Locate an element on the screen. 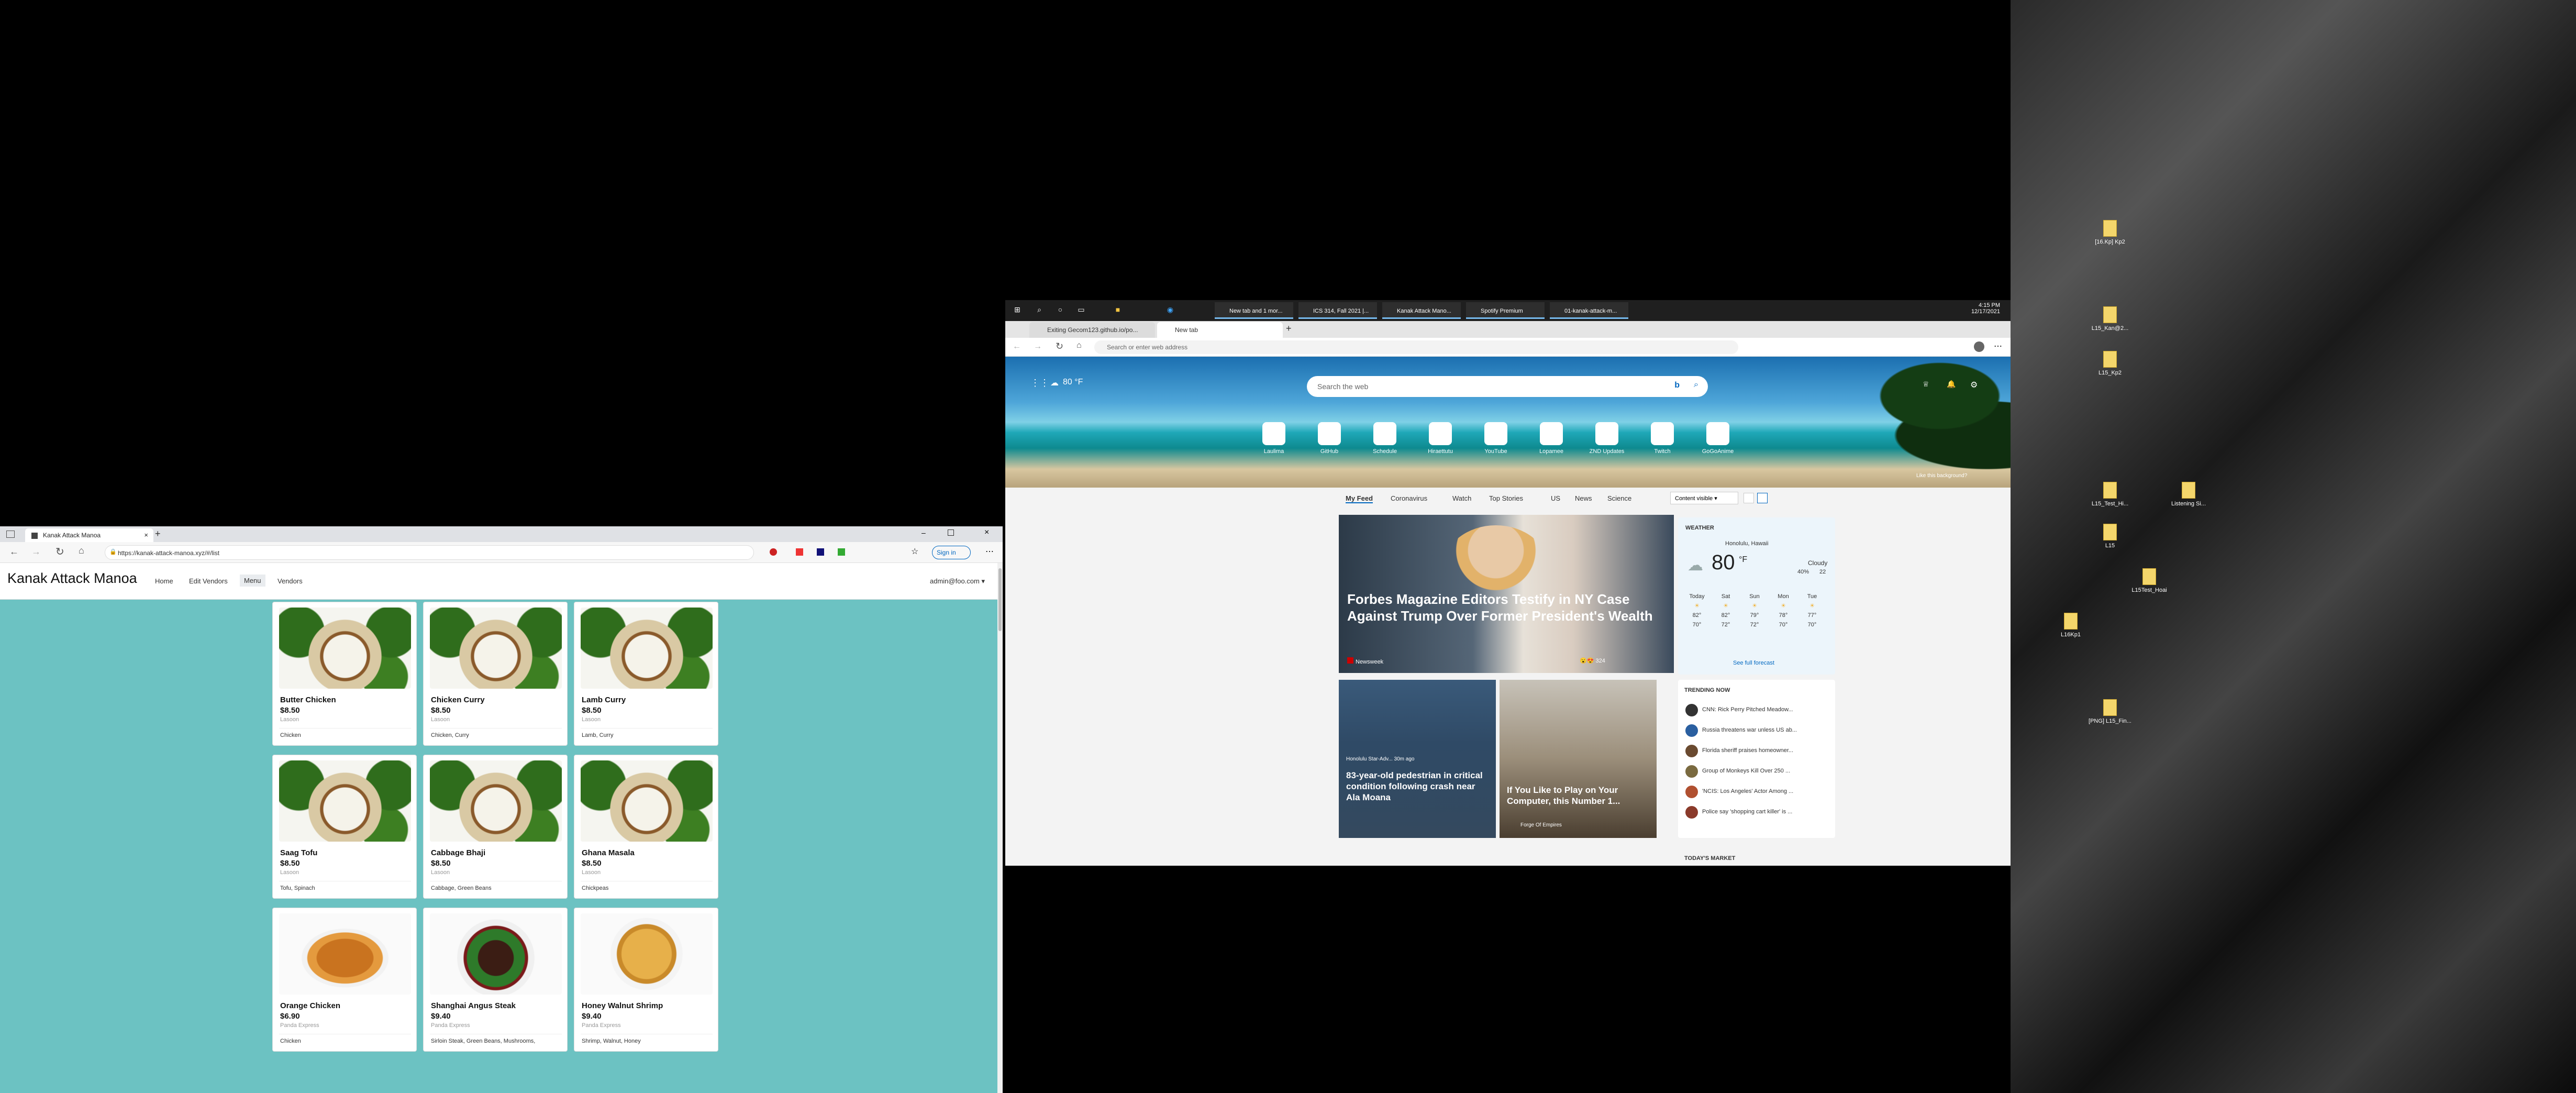 The height and width of the screenshot is (1093, 2576). weather-location: Honolulu, Hawaii is located at coordinates (1747, 543).